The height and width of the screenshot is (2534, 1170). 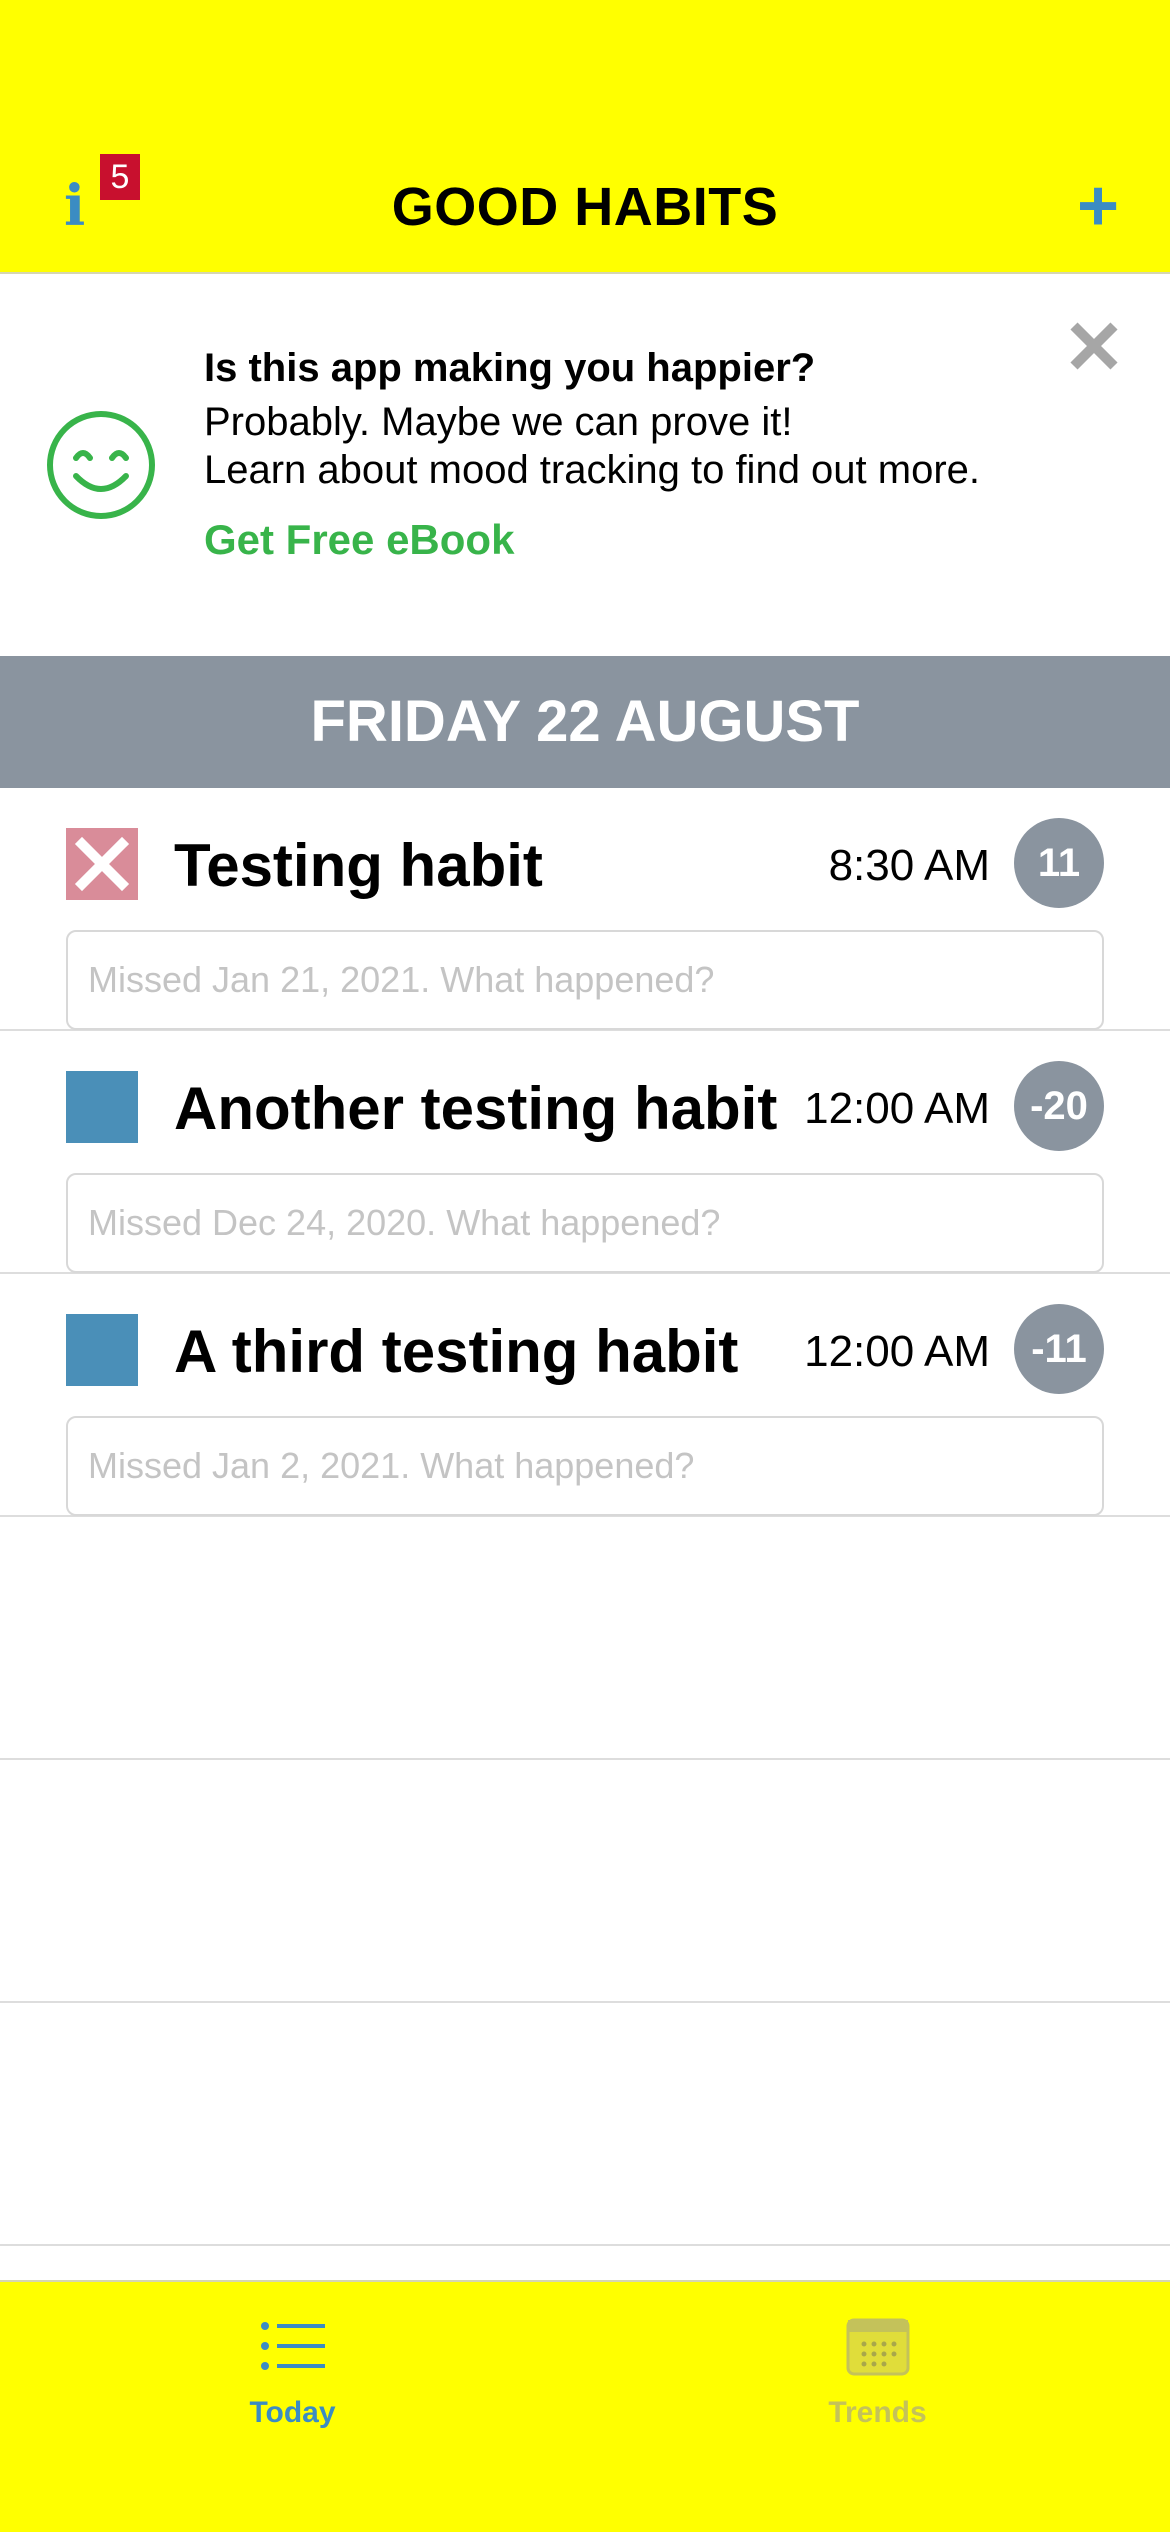 What do you see at coordinates (1059, 1106) in the screenshot?
I see `streak-badge: -20` at bounding box center [1059, 1106].